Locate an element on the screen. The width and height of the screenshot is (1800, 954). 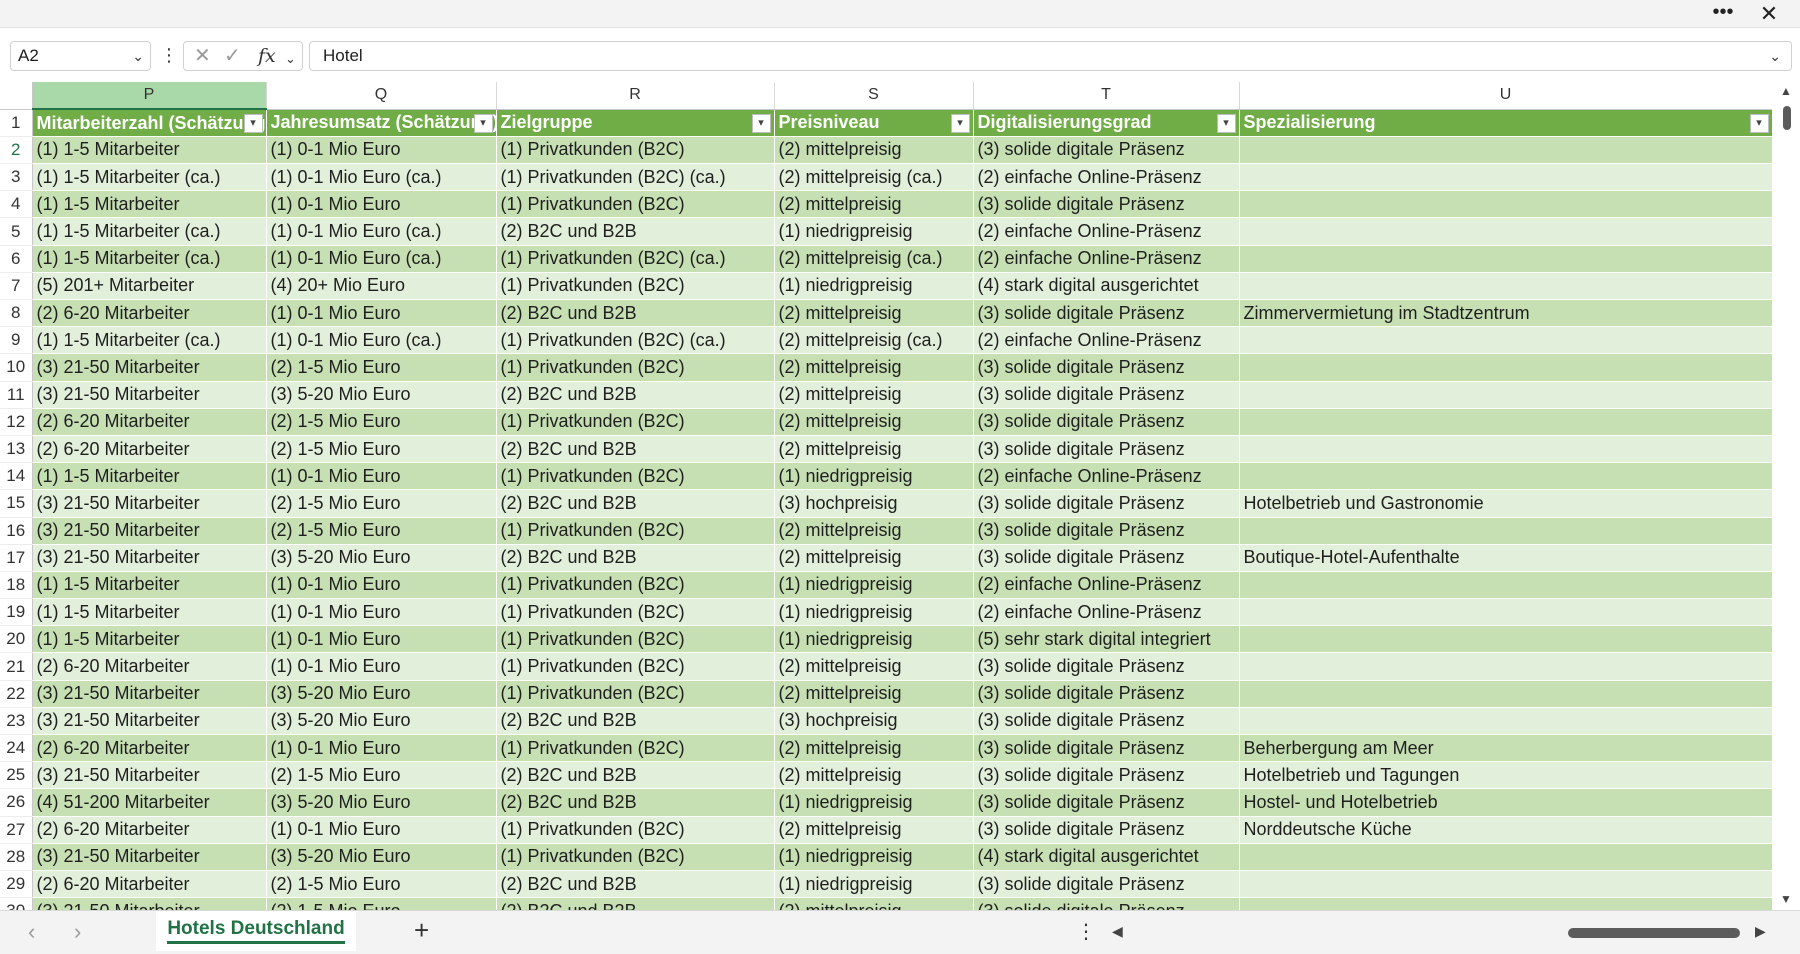
scroll-down-icon: ▼ is located at coordinates (1786, 899).